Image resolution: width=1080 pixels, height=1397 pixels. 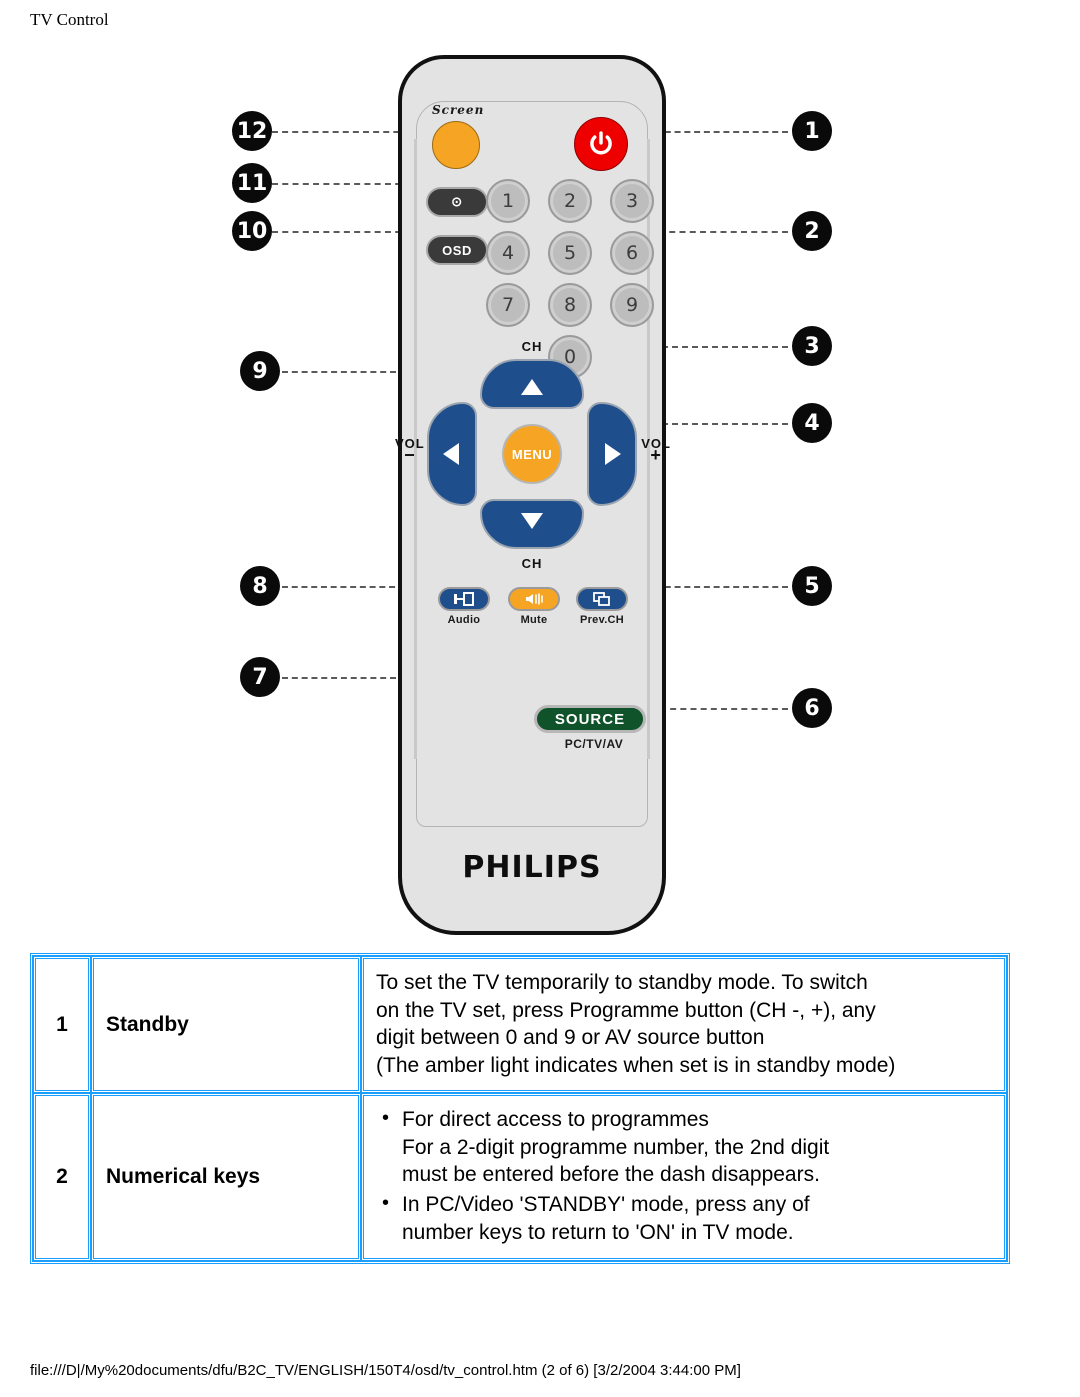 I want to click on source-caption: PC/TV/AV, so click(x=594, y=744).